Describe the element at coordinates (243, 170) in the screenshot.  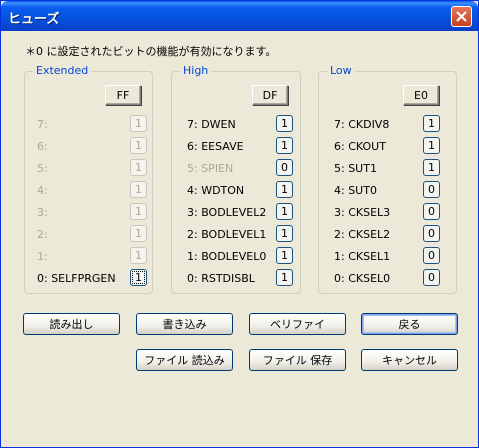
I see `high-bit-5: 5: SPIEN 0` at that location.